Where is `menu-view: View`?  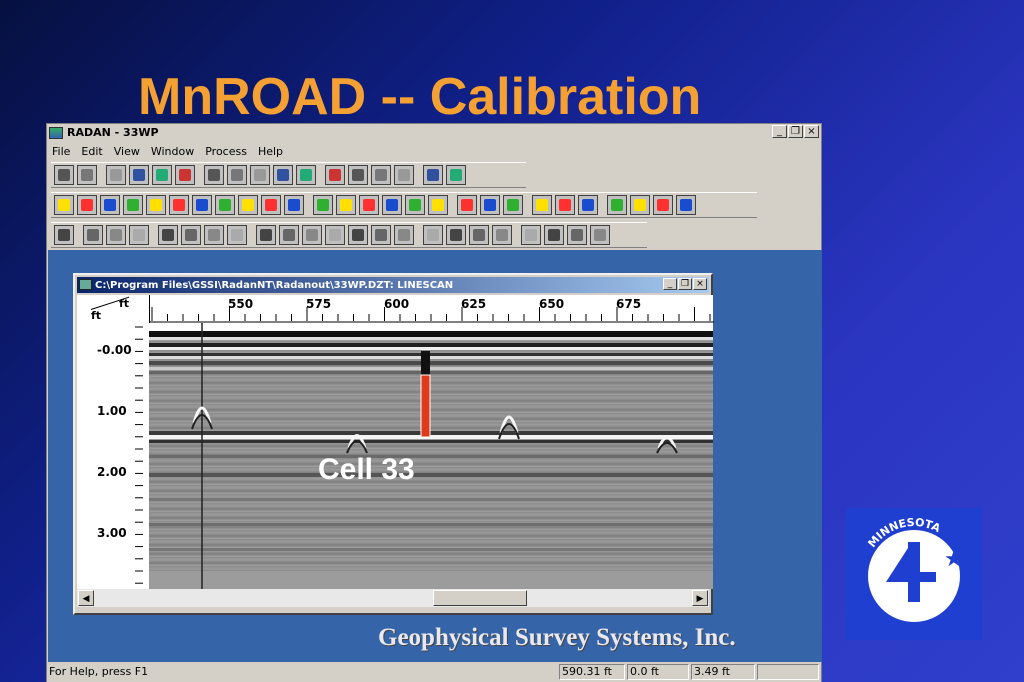 menu-view: View is located at coordinates (127, 151).